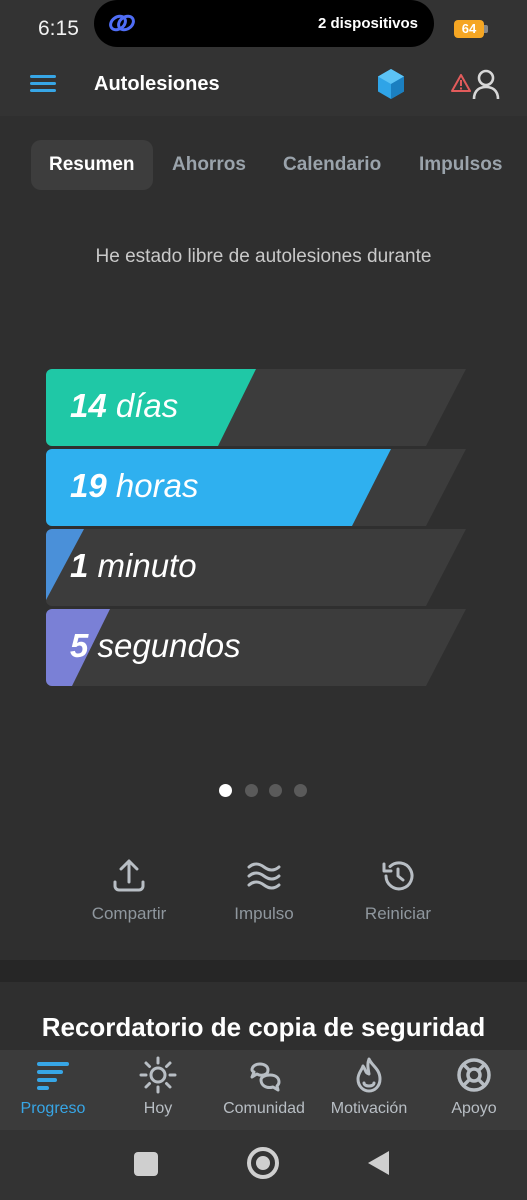 Image resolution: width=527 pixels, height=1200 pixels. What do you see at coordinates (391, 86) in the screenshot?
I see `hexagon-app-icon` at bounding box center [391, 86].